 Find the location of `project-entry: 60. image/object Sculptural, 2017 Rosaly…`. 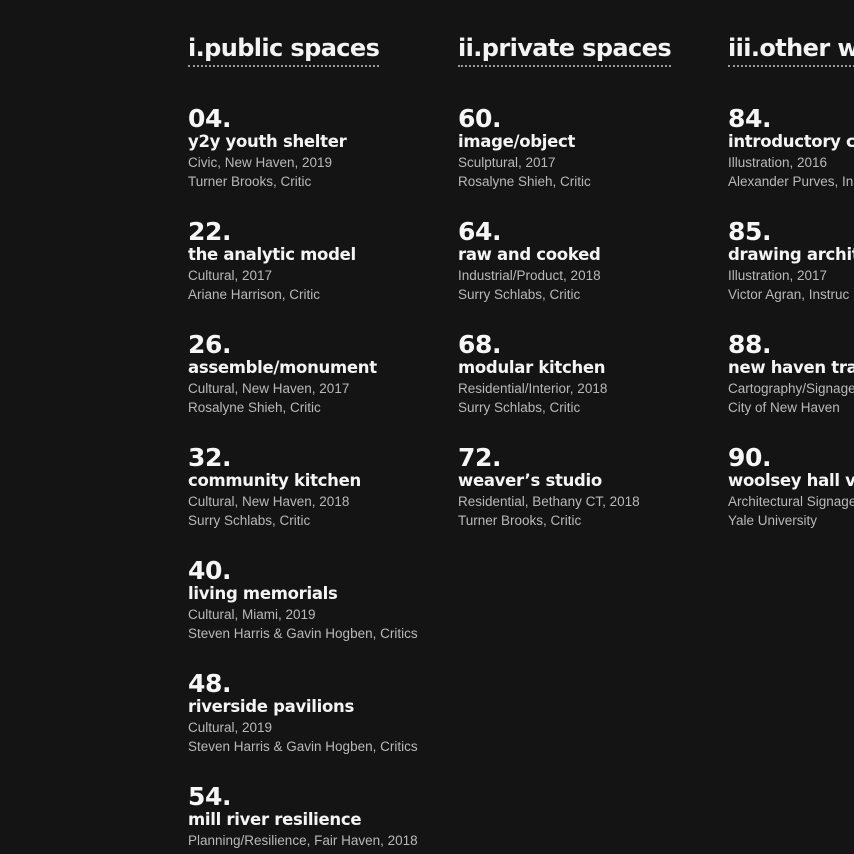

project-entry: 60. image/object Sculptural, 2017 Rosaly… is located at coordinates (588, 148).